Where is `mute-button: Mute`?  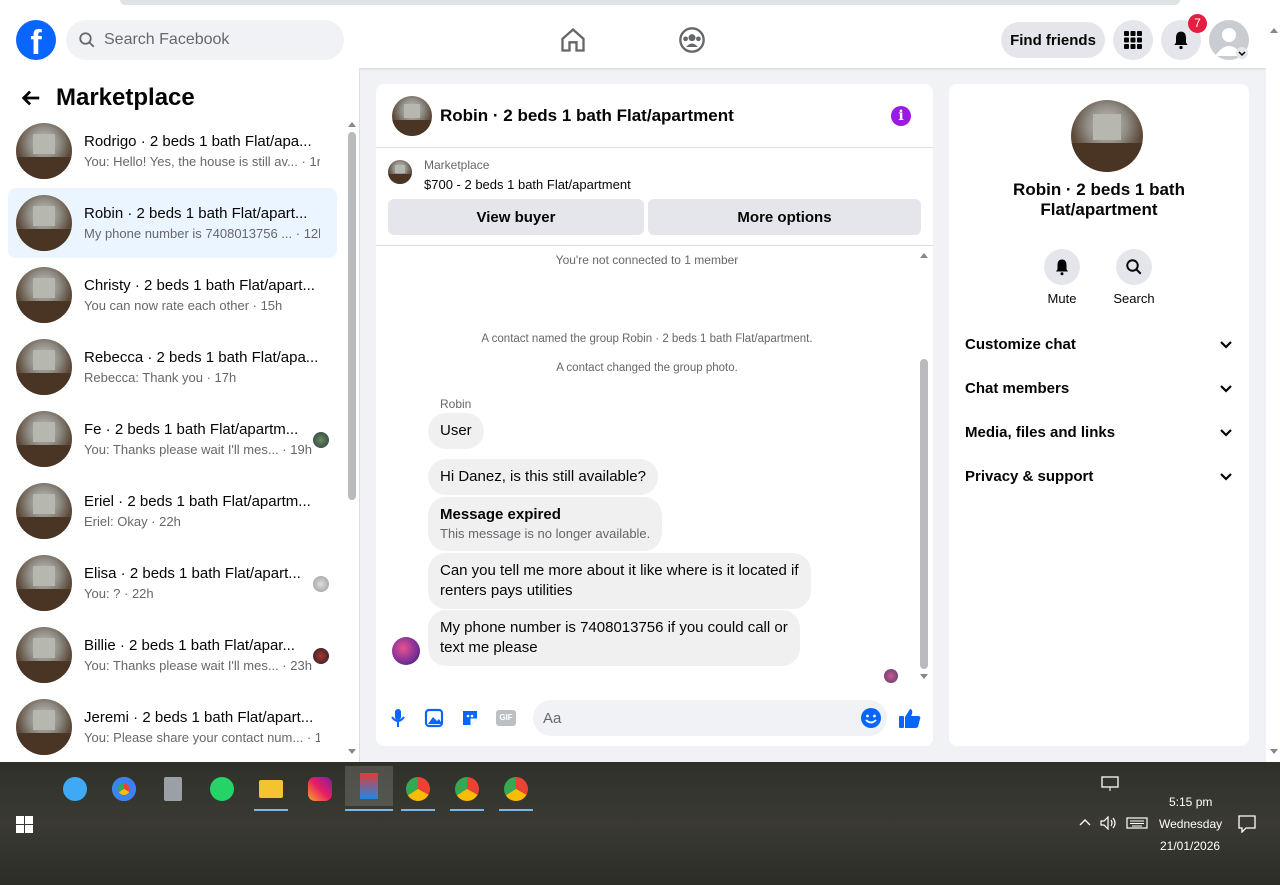 mute-button: Mute is located at coordinates (1062, 277).